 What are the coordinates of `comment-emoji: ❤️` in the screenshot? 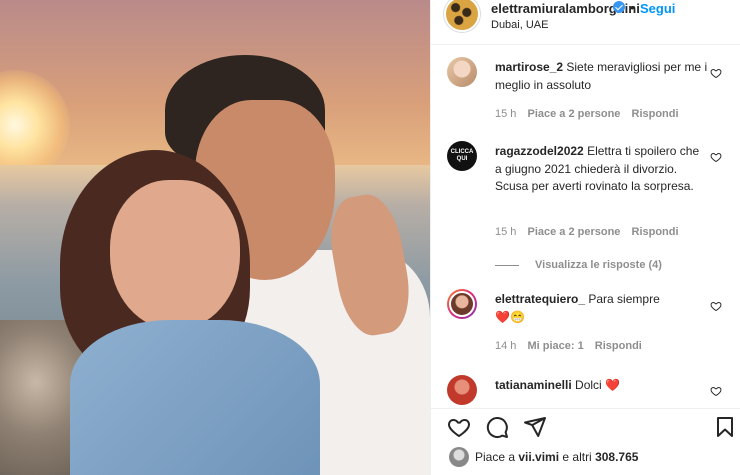 It's located at (612, 385).